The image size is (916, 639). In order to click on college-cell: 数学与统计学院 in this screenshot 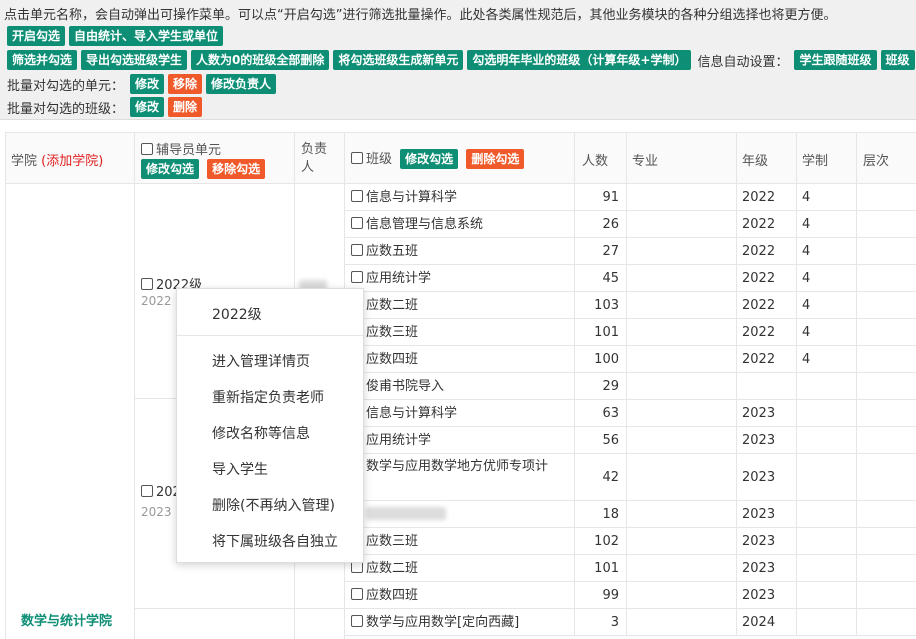, I will do `click(70, 411)`.